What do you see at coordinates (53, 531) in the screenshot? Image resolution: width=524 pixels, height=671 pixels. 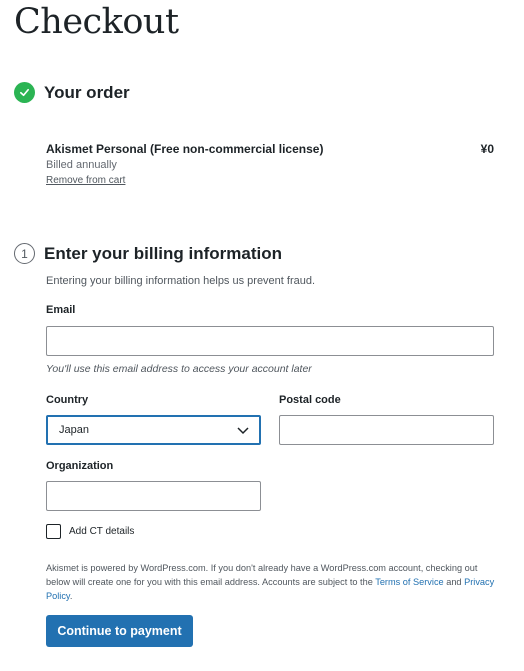 I see `ct-details-checkbox` at bounding box center [53, 531].